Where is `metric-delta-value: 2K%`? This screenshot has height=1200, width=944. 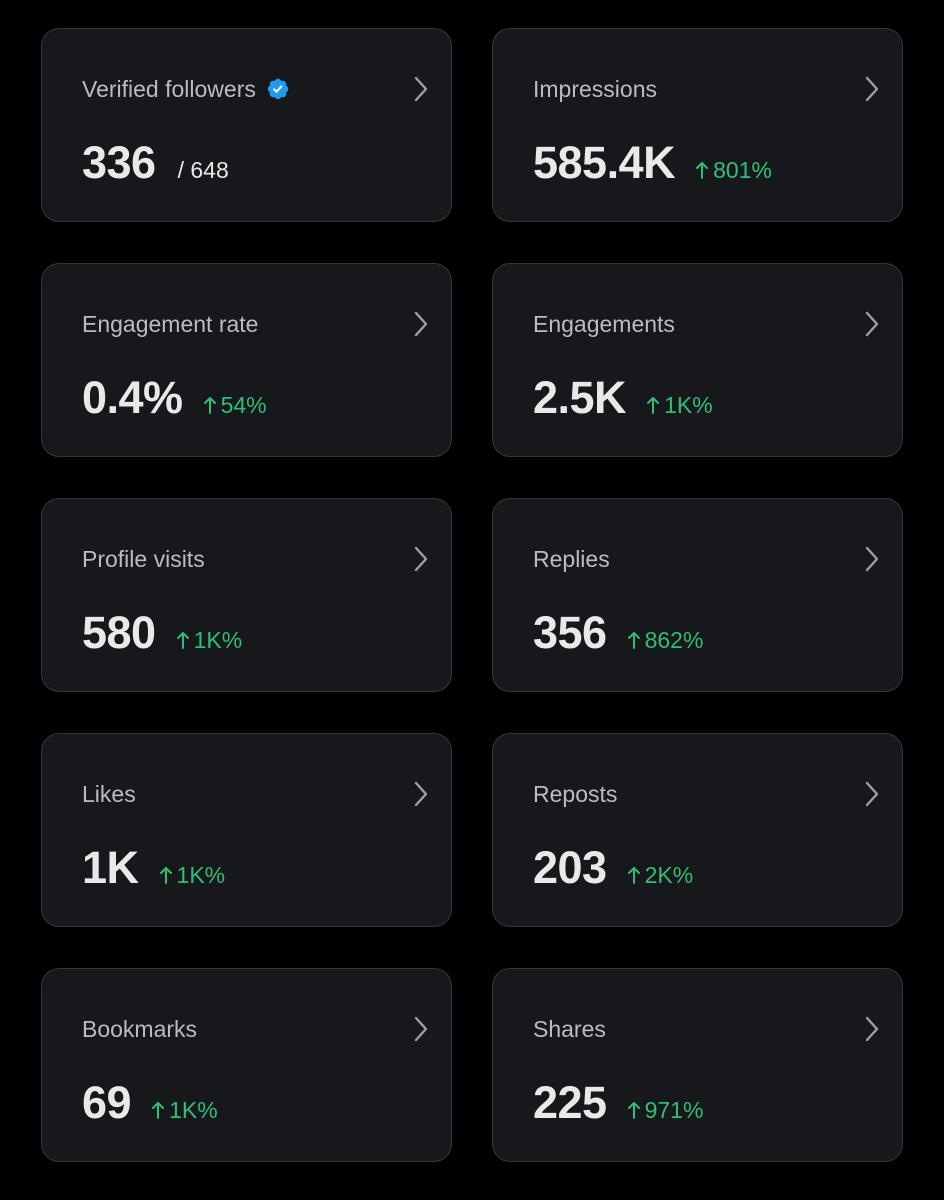 metric-delta-value: 2K% is located at coordinates (669, 875).